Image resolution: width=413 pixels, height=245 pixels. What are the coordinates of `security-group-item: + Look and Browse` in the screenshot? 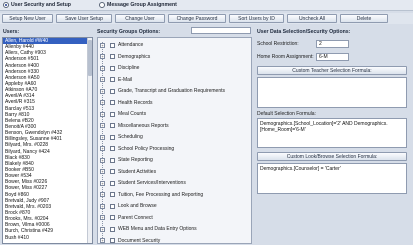 It's located at (174, 206).